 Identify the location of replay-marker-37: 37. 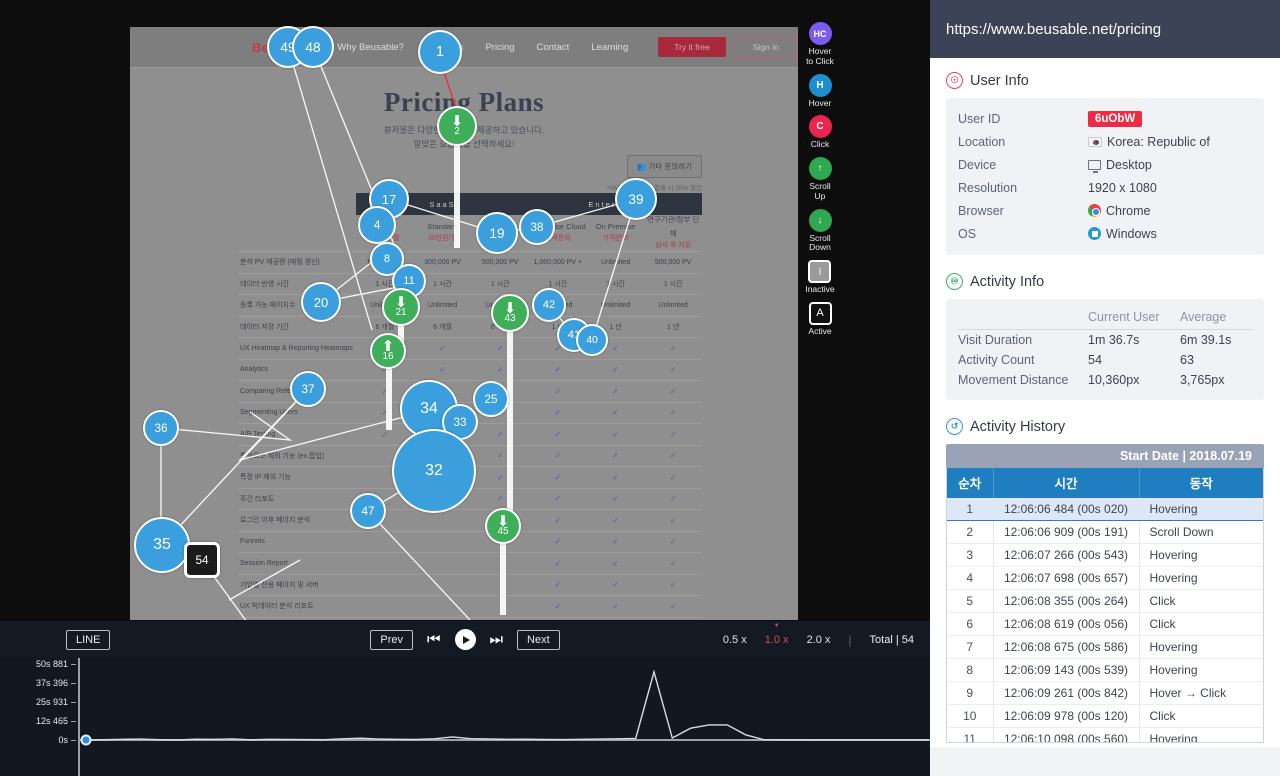
(308, 389).